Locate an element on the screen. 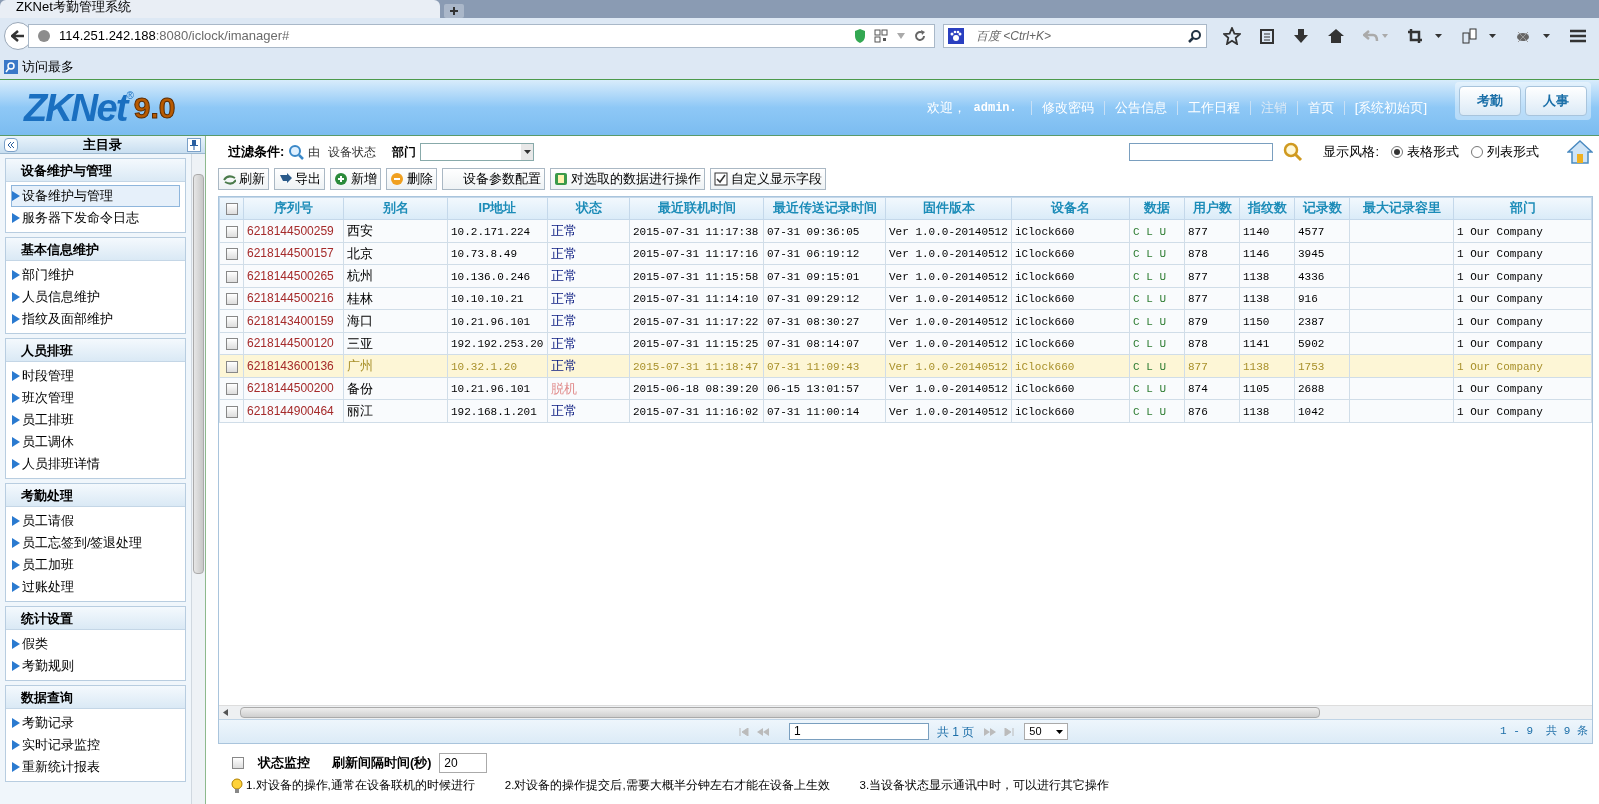 The image size is (1599, 804). table-row: 6218143400159 海口 10.21.96.101 正常 2015-07-31 11:17:22 07-31 08:30:27 Ver 1.0.0-20140512 iClock660 C L U 879 1150 2387 1 Our Company is located at coordinates (905, 320).